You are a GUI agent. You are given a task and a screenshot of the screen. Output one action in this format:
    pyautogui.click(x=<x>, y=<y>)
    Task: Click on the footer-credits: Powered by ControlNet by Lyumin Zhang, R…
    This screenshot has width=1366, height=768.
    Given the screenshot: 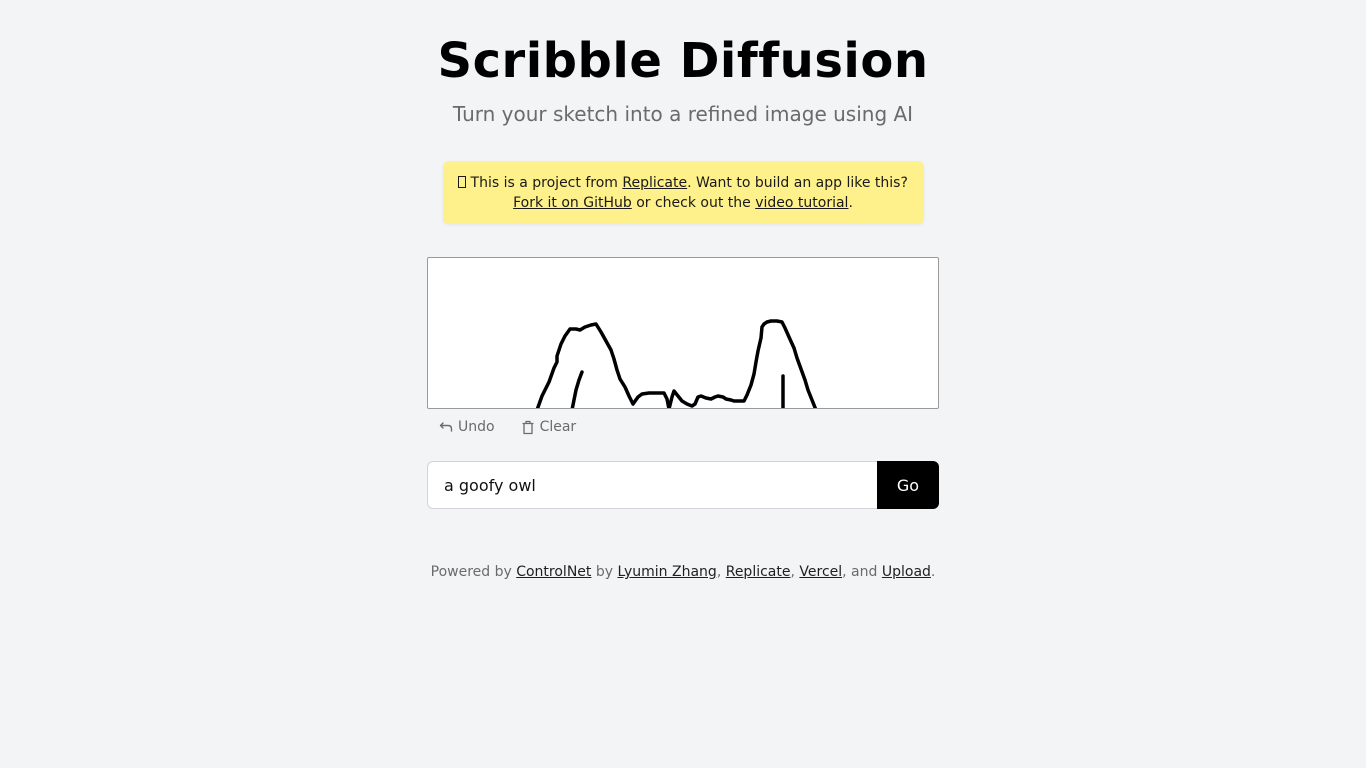 What is the action you would take?
    pyautogui.click(x=683, y=572)
    